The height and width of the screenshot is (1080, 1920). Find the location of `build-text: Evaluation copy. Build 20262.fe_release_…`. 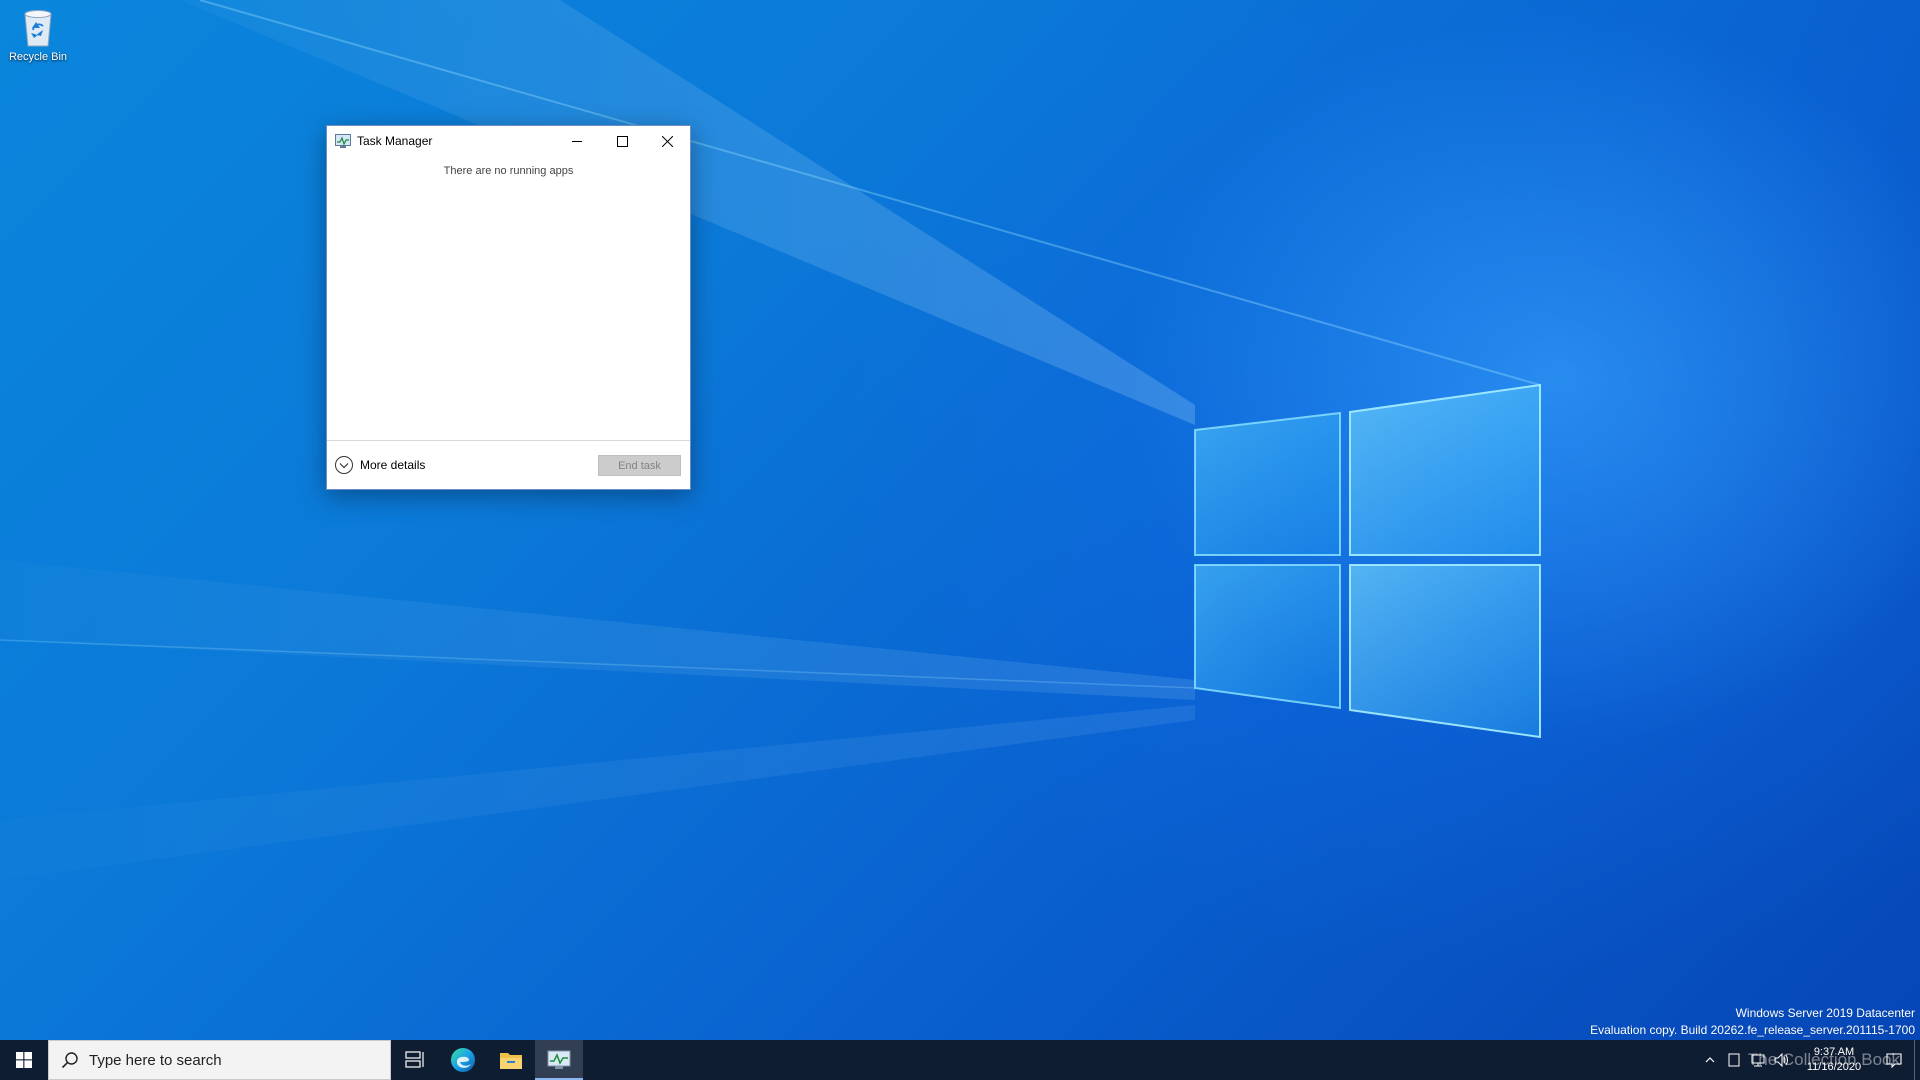

build-text: Evaluation copy. Build 20262.fe_release_… is located at coordinates (1752, 1030).